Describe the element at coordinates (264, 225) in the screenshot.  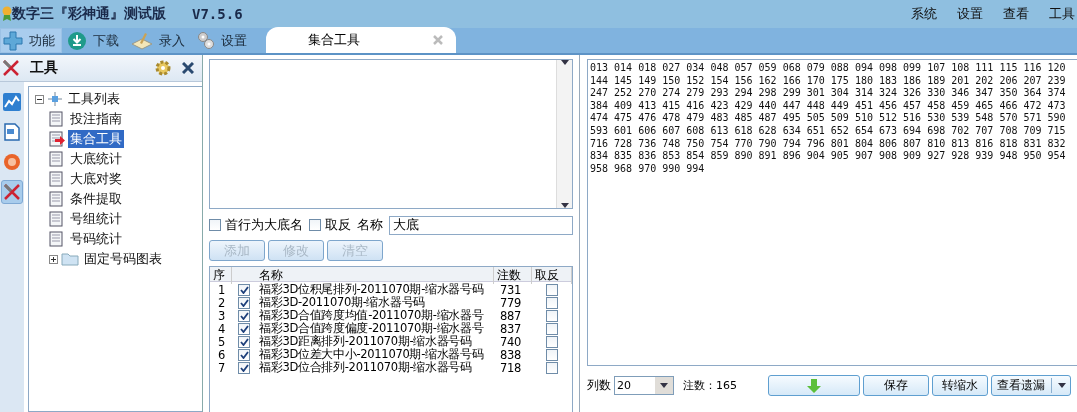
I see `checkbox-label: 首行为大底名` at that location.